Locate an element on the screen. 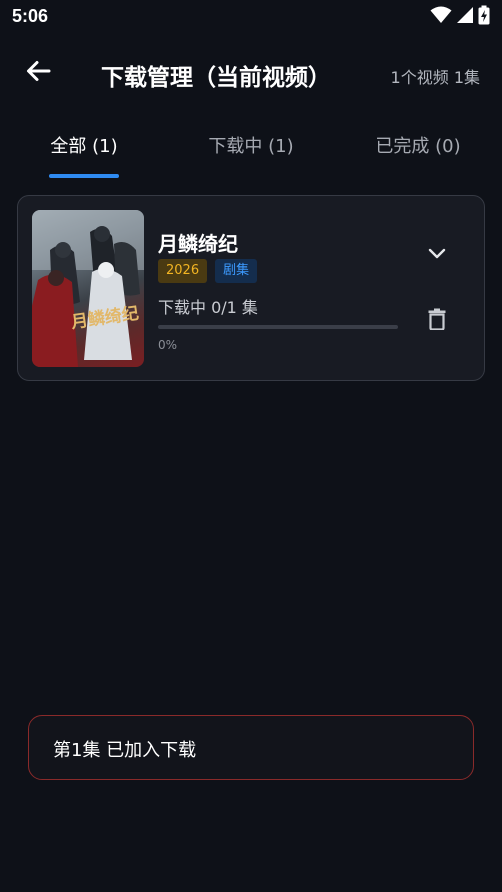 The width and height of the screenshot is (502, 892). download-summary: 1个视频 1集 is located at coordinates (435, 77).